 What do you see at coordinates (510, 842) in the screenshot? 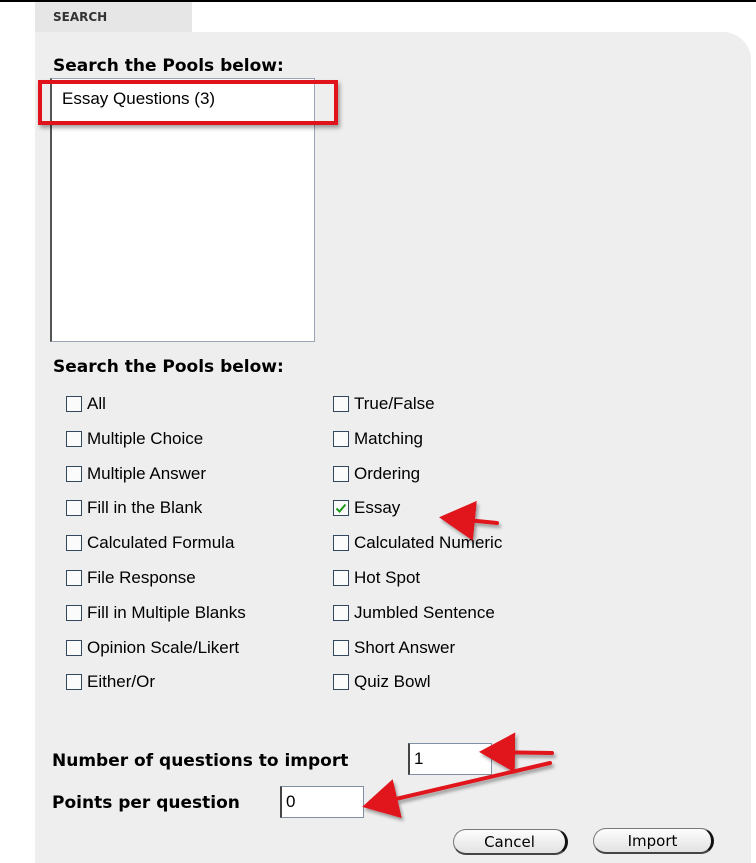
I see `cancel-button: Cancel` at bounding box center [510, 842].